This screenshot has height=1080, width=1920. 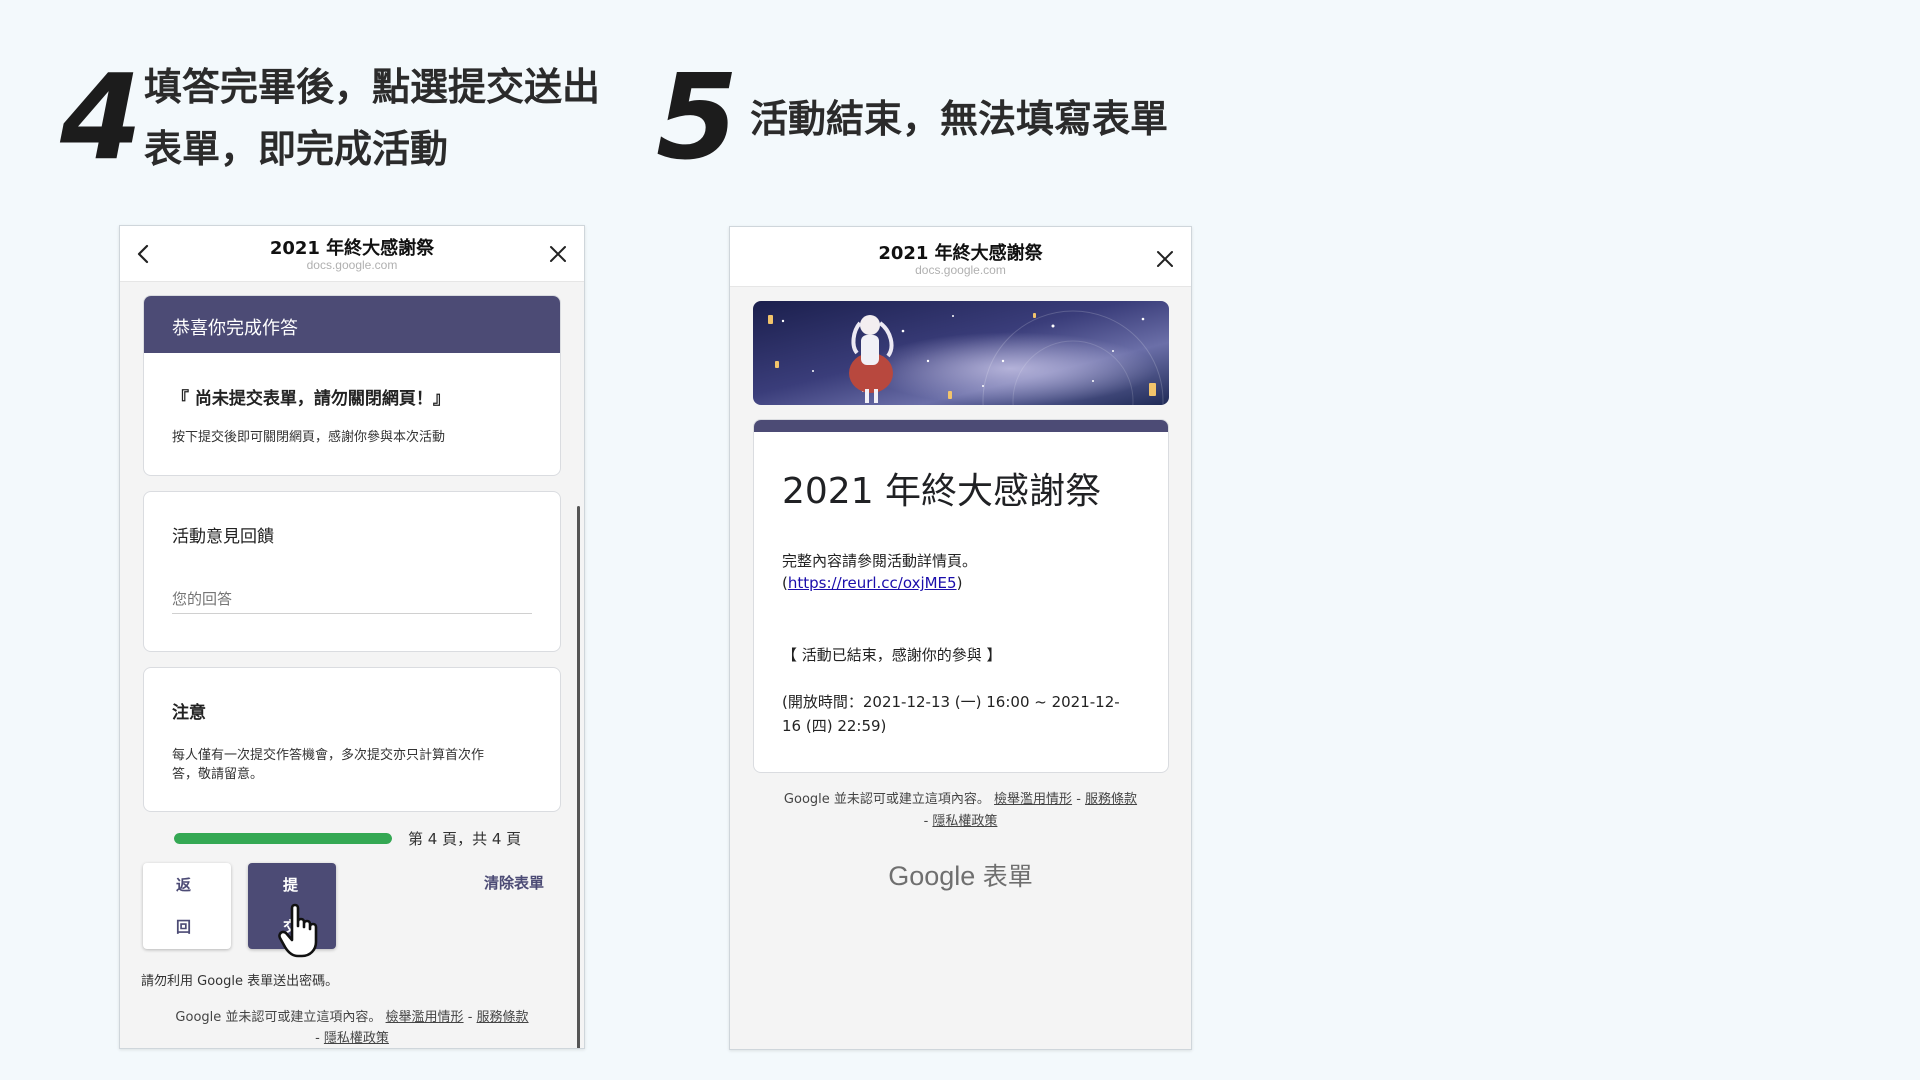 What do you see at coordinates (309, 437) in the screenshot?
I see `submit-note: 按下提交後即可關閉網頁，感謝你參與本次活動` at bounding box center [309, 437].